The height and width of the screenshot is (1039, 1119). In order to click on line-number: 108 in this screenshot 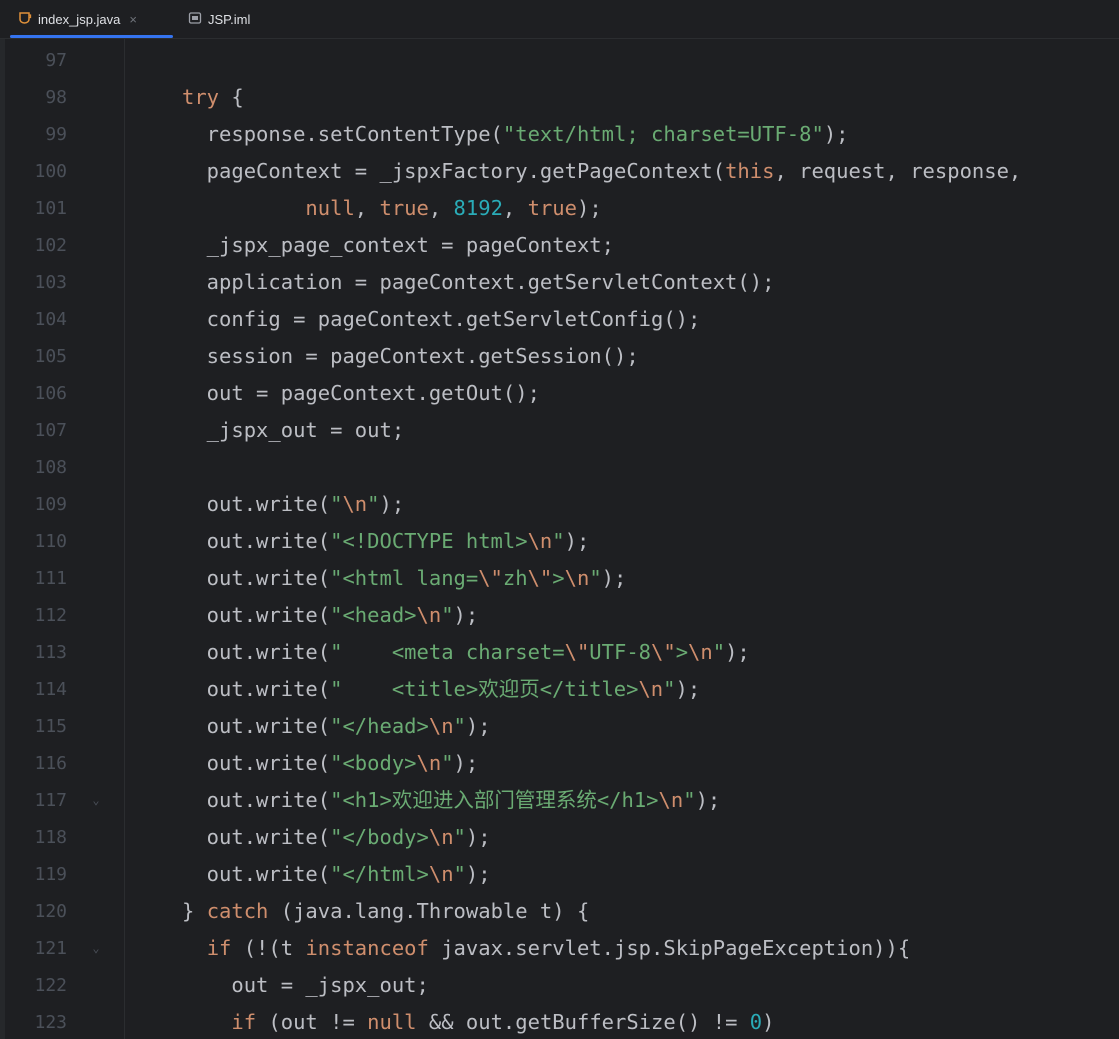, I will do `click(50, 467)`.